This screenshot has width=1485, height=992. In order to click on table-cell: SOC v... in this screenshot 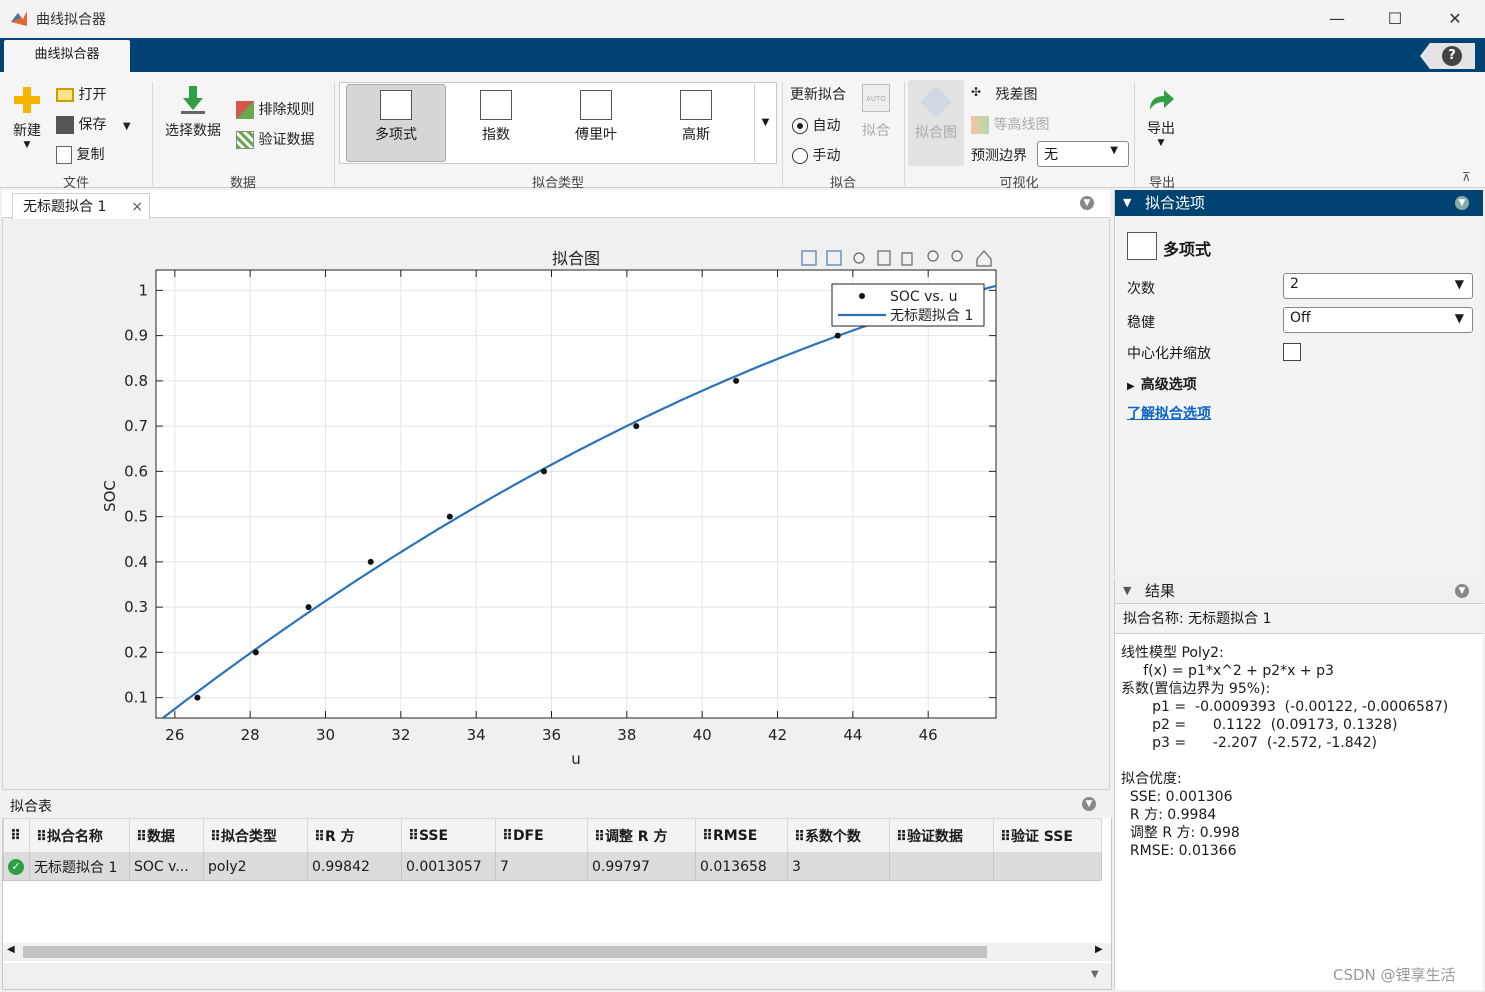, I will do `click(166, 866)`.